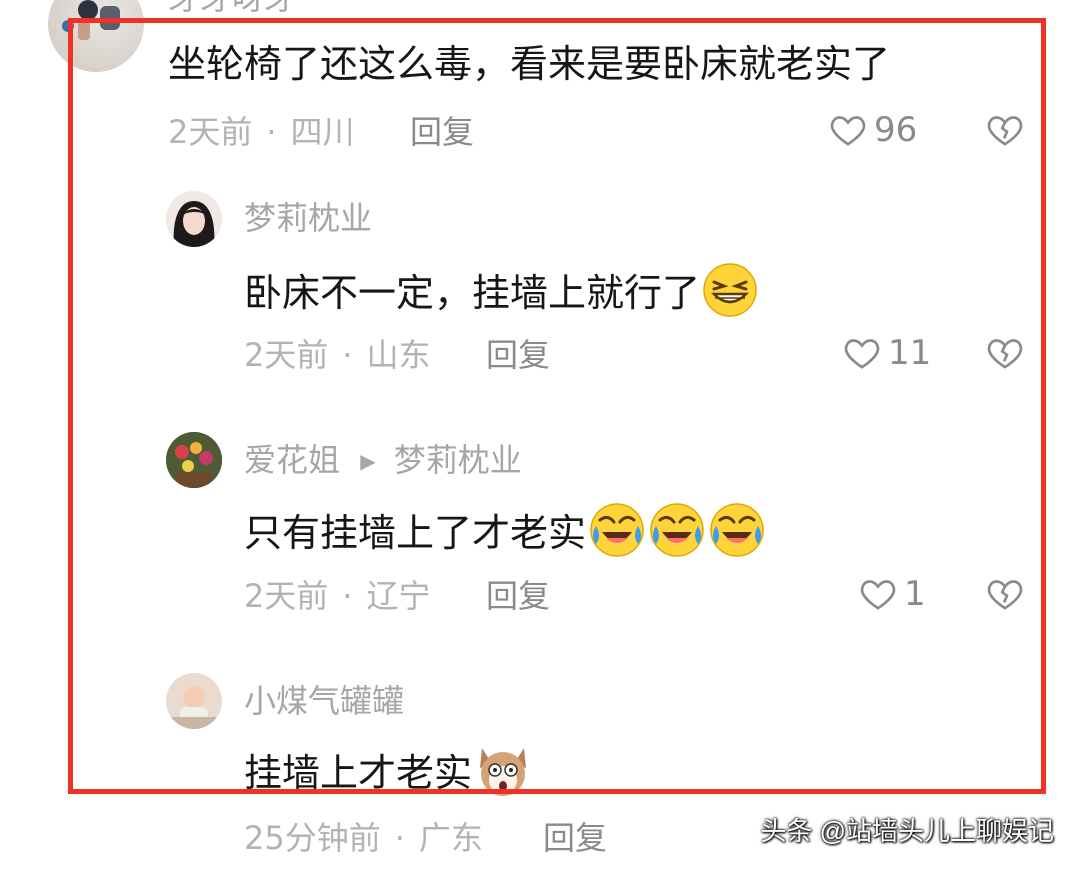 This screenshot has height=870, width=1080. I want to click on reply-3-body: 挂墙上才老实, so click(358, 773).